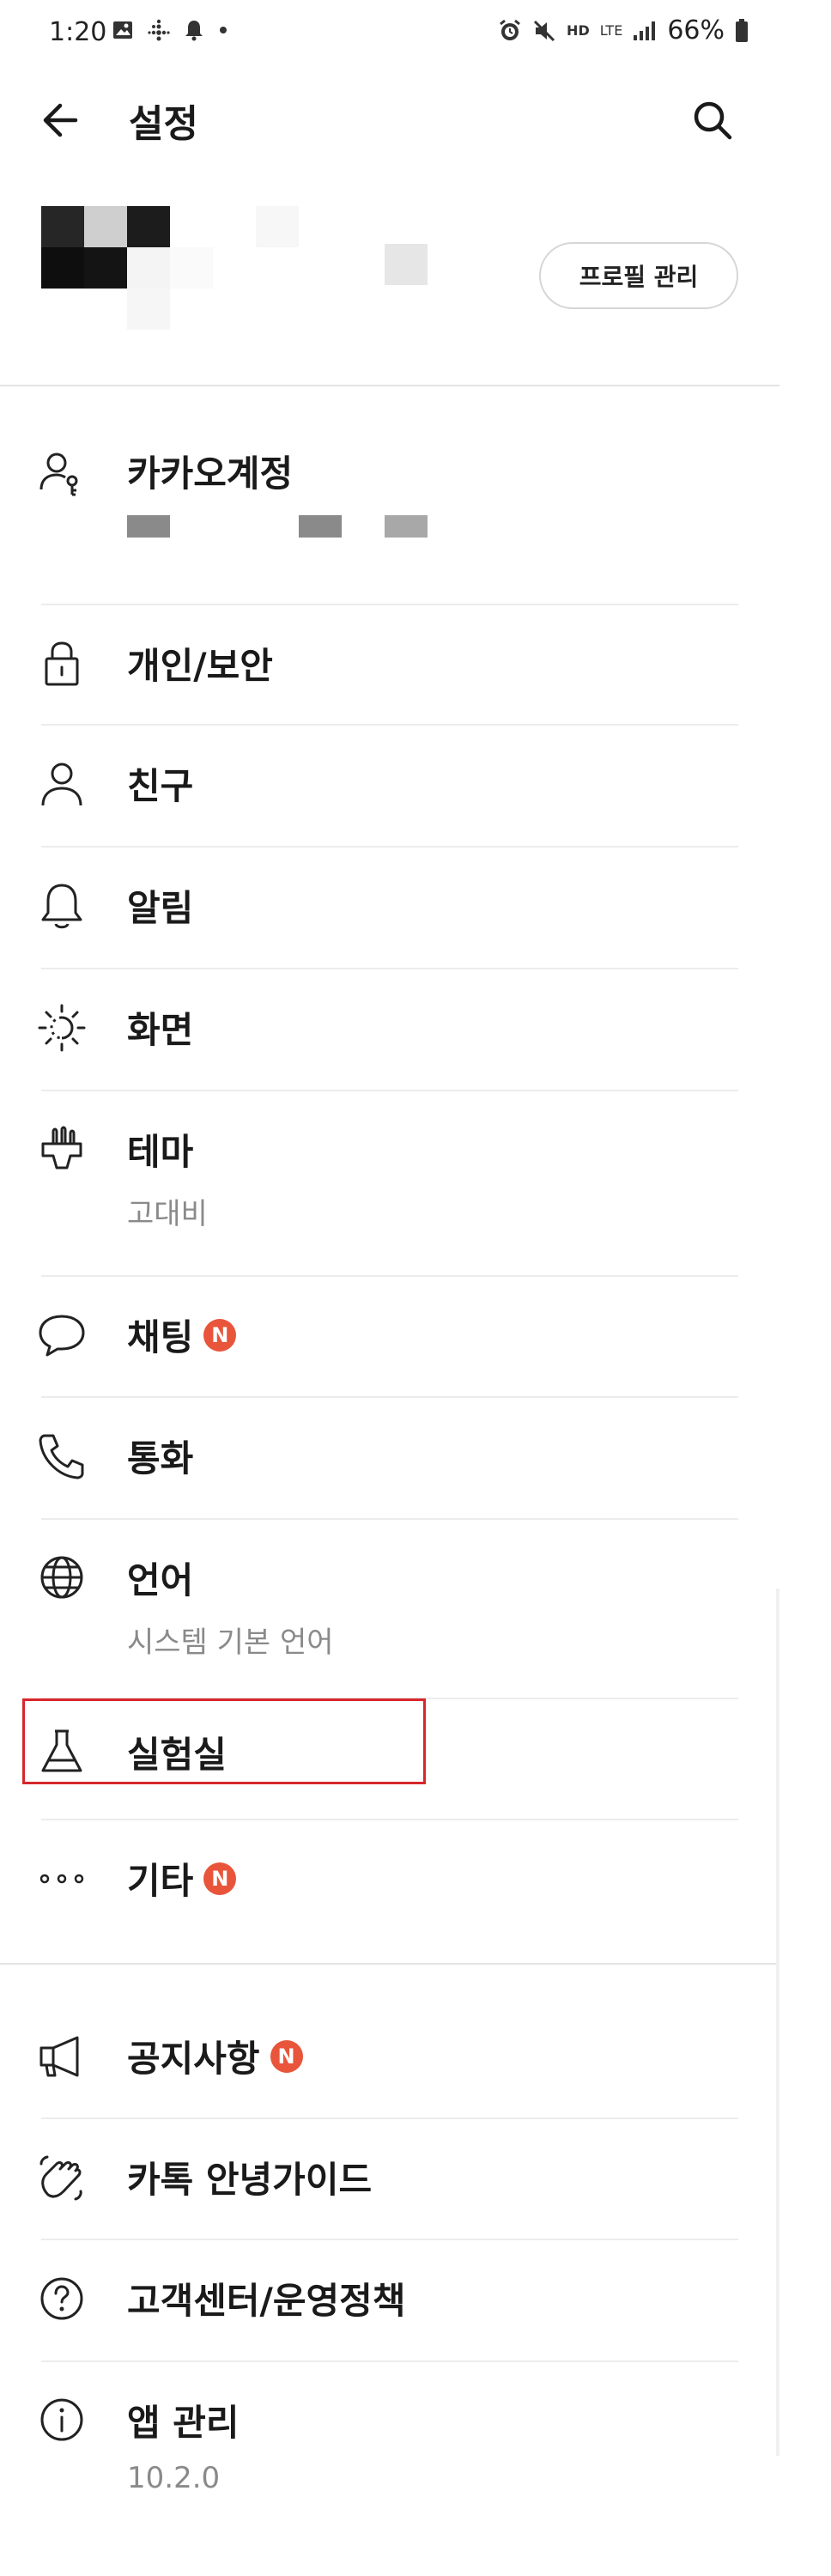 The image size is (831, 2576). What do you see at coordinates (390, 1879) in the screenshot?
I see `settings-item-etc: 기타 N` at bounding box center [390, 1879].